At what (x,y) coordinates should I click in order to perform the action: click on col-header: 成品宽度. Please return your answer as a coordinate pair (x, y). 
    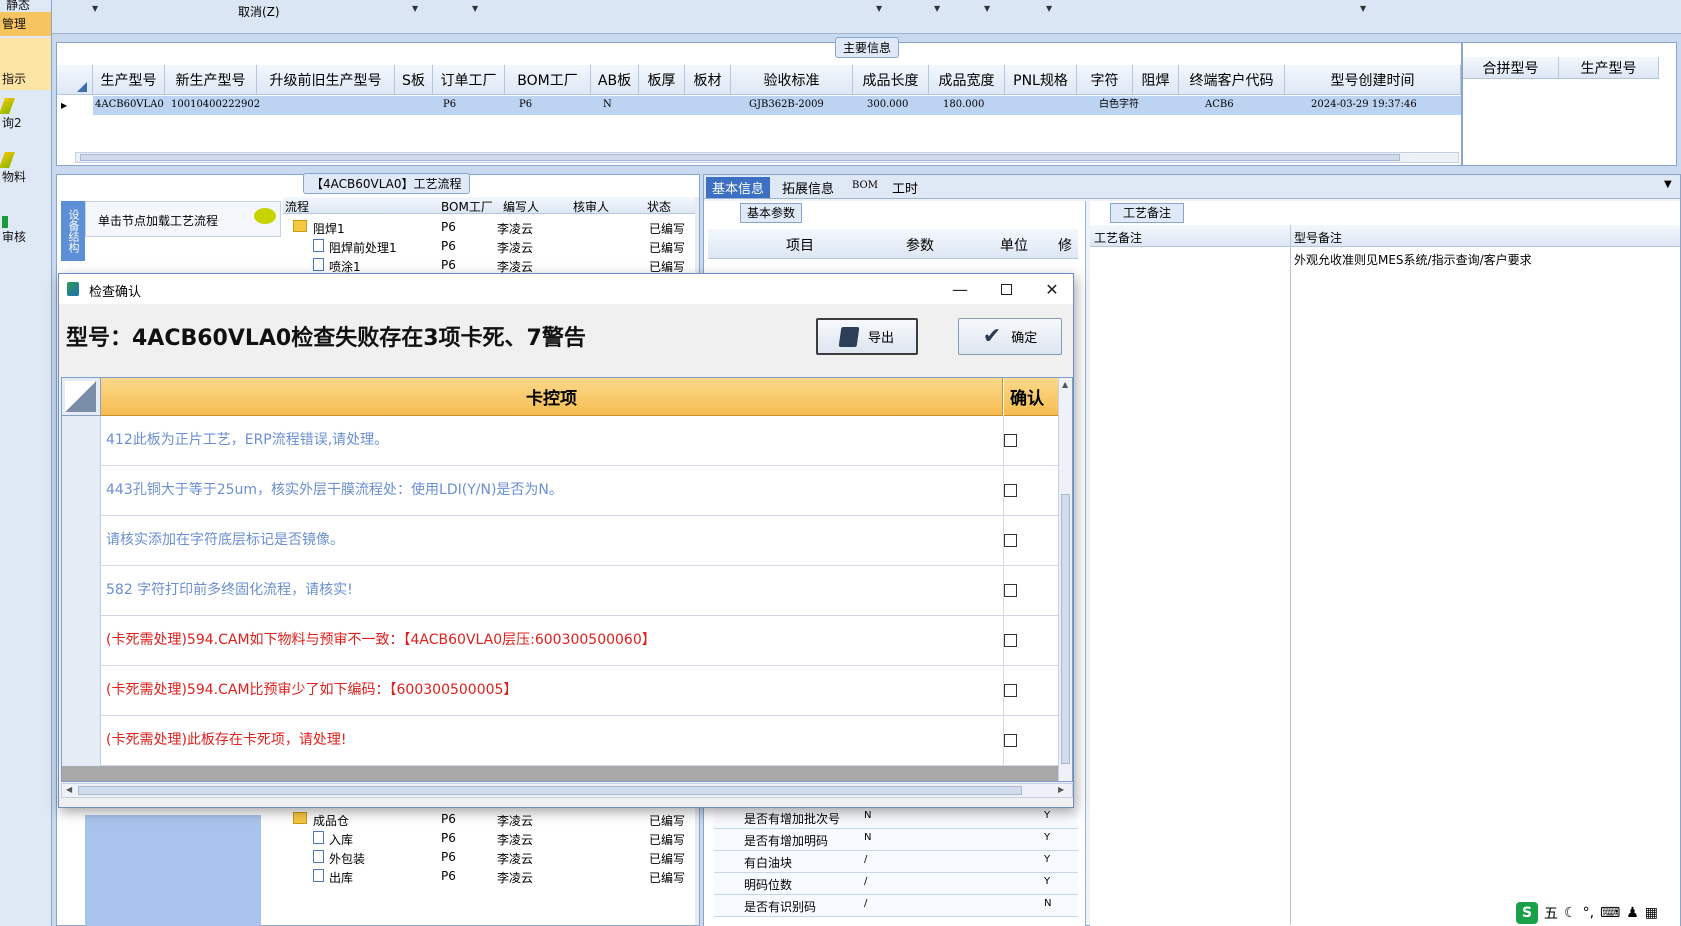
    Looking at the image, I should click on (967, 80).